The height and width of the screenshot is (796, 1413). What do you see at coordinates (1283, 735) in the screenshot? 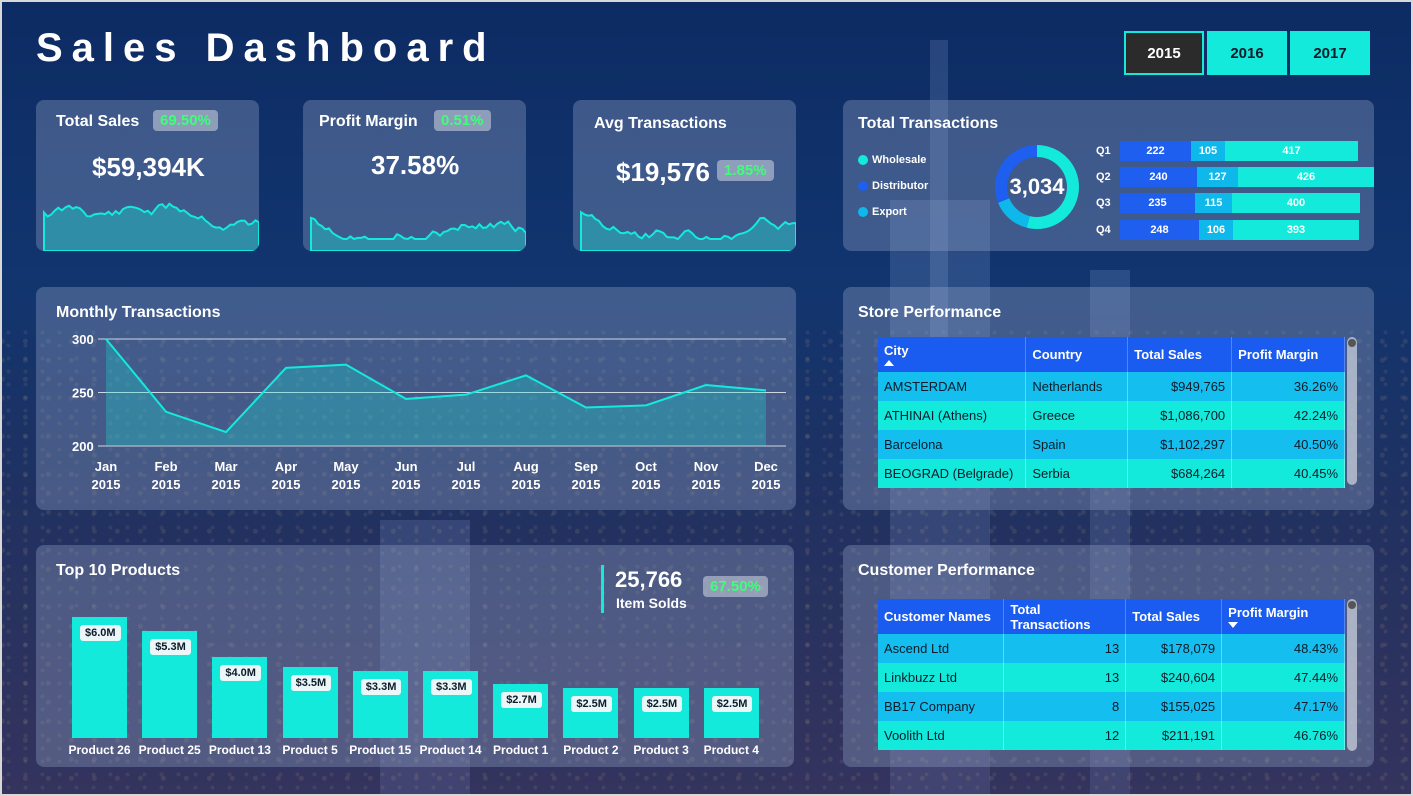
I see `customer-cell: 46.76%` at bounding box center [1283, 735].